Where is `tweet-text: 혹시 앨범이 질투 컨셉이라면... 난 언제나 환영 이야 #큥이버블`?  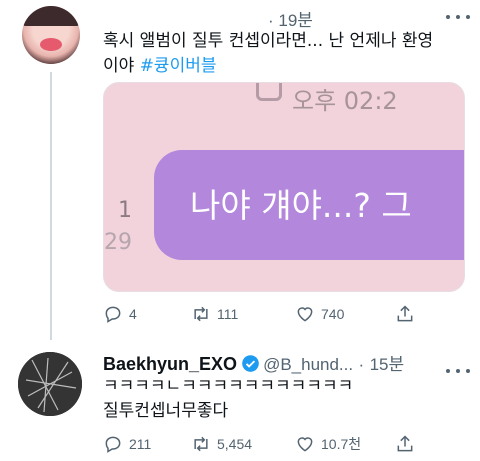
tweet-text: 혹시 앨범이 질투 컨셉이라면... 난 언제나 환영 이야 #큥이버블 is located at coordinates (268, 54).